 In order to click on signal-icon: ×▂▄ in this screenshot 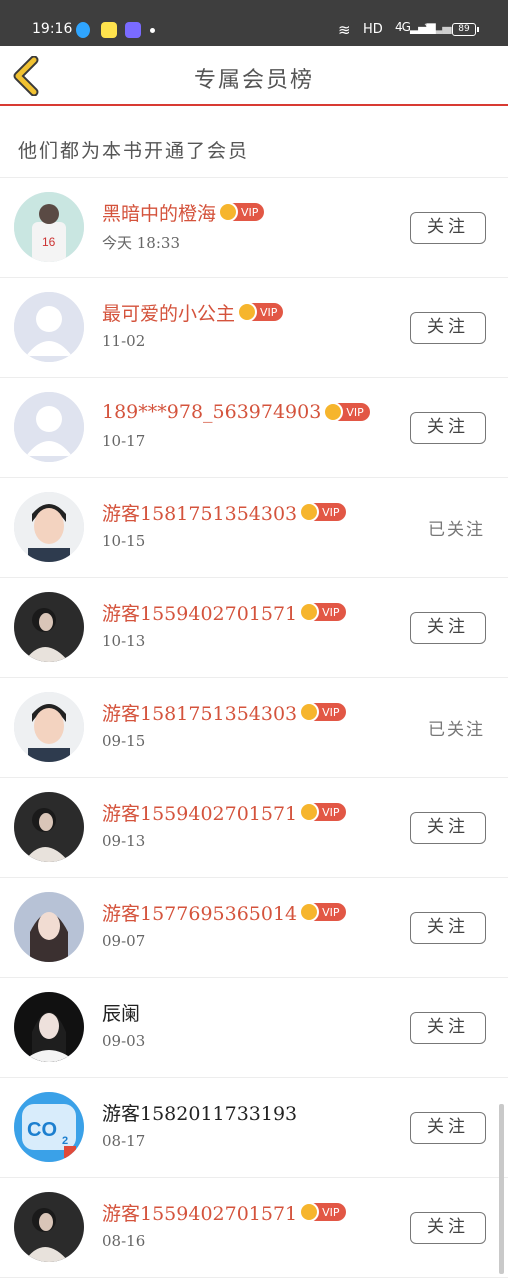, I will do `click(437, 27)`.